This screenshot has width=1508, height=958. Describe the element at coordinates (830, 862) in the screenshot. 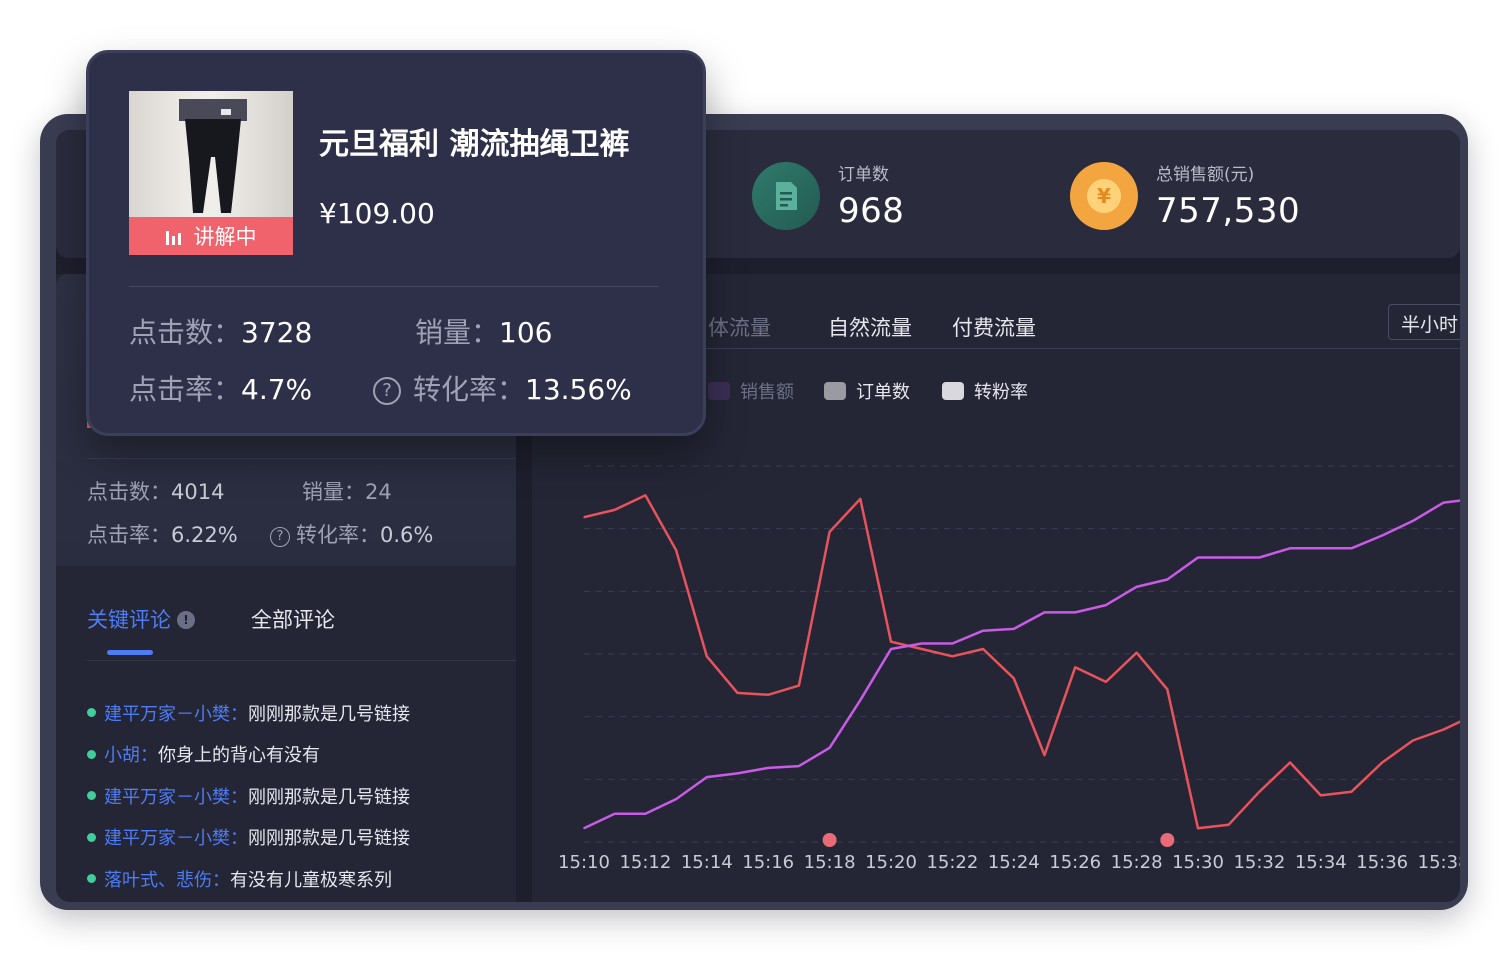

I see `x-tick-label: 15:18` at that location.